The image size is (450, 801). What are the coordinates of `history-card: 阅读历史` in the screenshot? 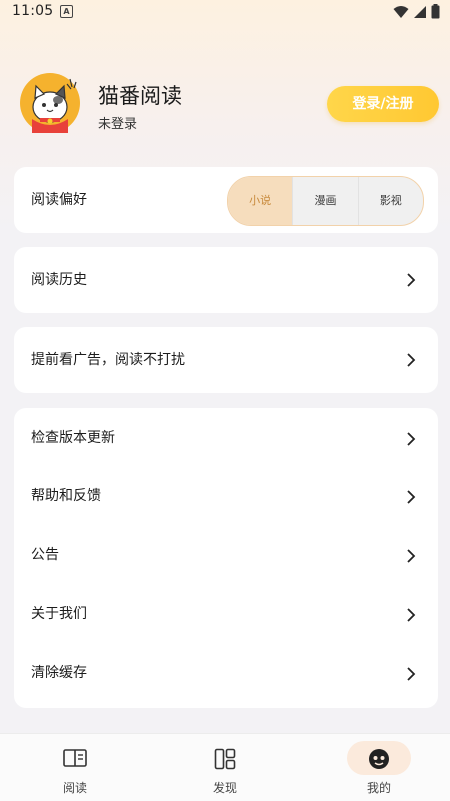 It's located at (226, 280).